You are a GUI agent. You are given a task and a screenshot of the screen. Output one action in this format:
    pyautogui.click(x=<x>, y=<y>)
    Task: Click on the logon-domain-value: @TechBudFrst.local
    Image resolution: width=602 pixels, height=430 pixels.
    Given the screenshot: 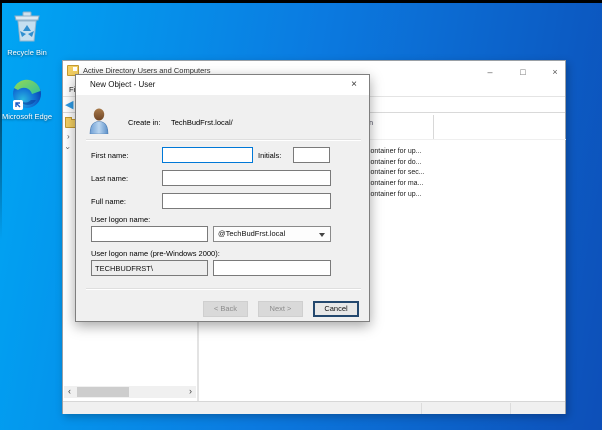 What is the action you would take?
    pyautogui.click(x=252, y=233)
    